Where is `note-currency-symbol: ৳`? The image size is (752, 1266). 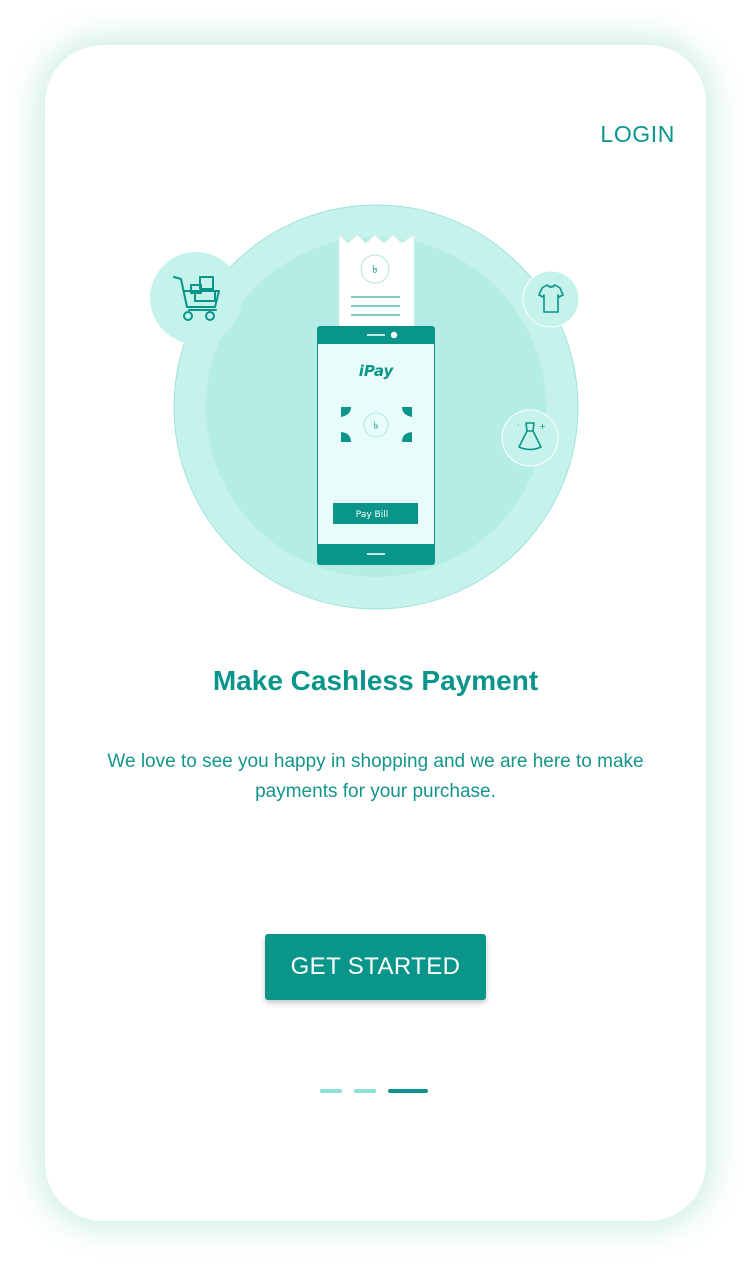
note-currency-symbol: ৳ is located at coordinates (376, 426).